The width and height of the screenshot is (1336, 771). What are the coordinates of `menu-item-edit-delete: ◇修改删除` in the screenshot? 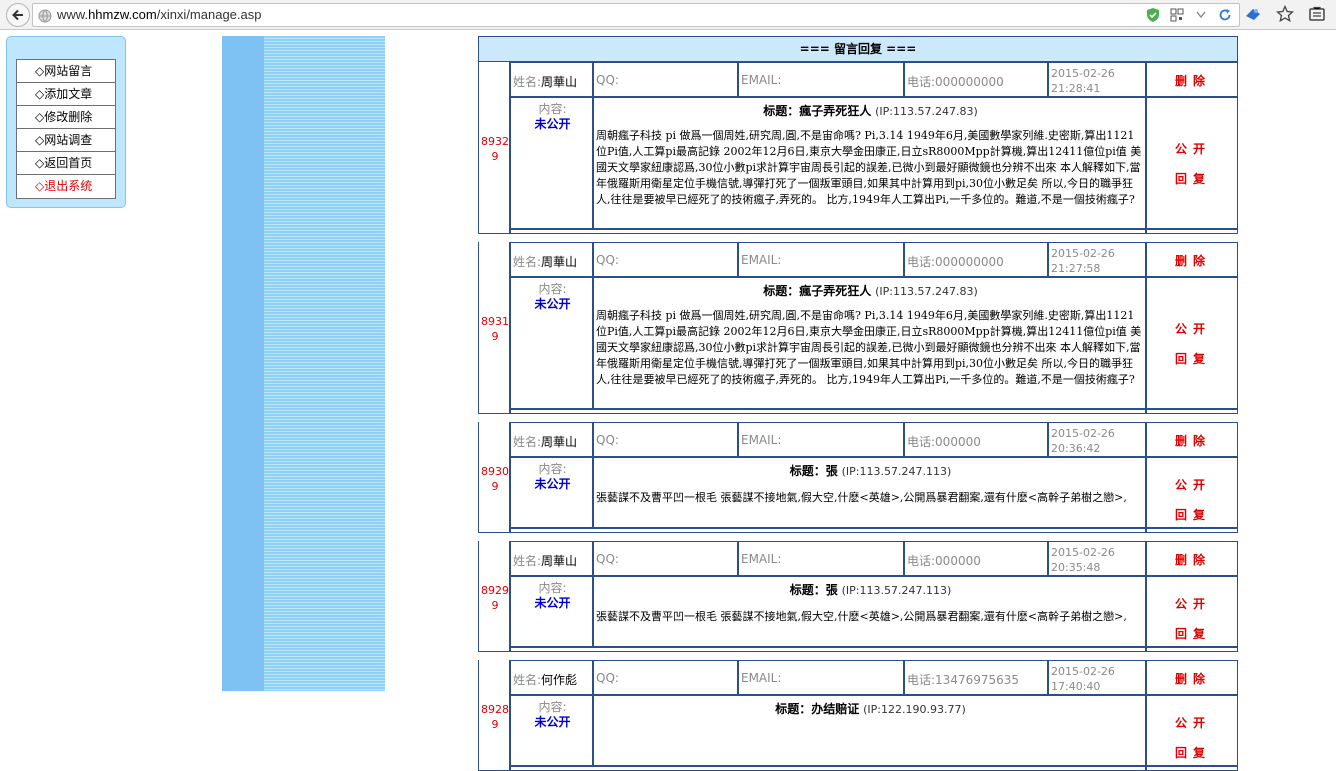 It's located at (66, 117).